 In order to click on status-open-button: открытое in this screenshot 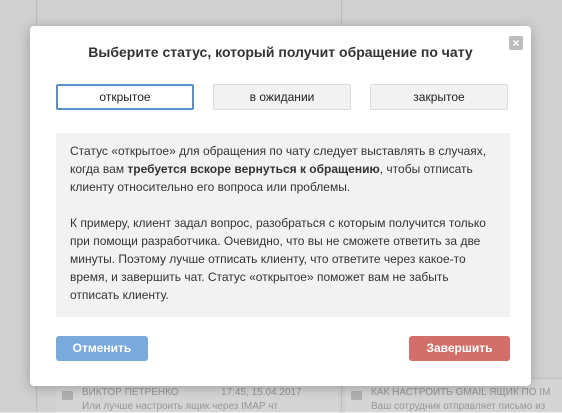, I will do `click(125, 97)`.